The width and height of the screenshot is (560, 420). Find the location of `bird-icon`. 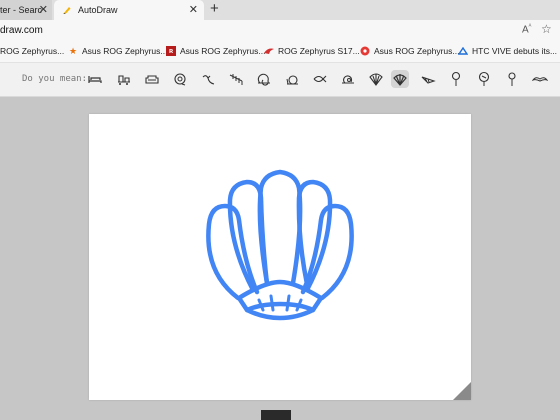

bird-icon is located at coordinates (208, 80).